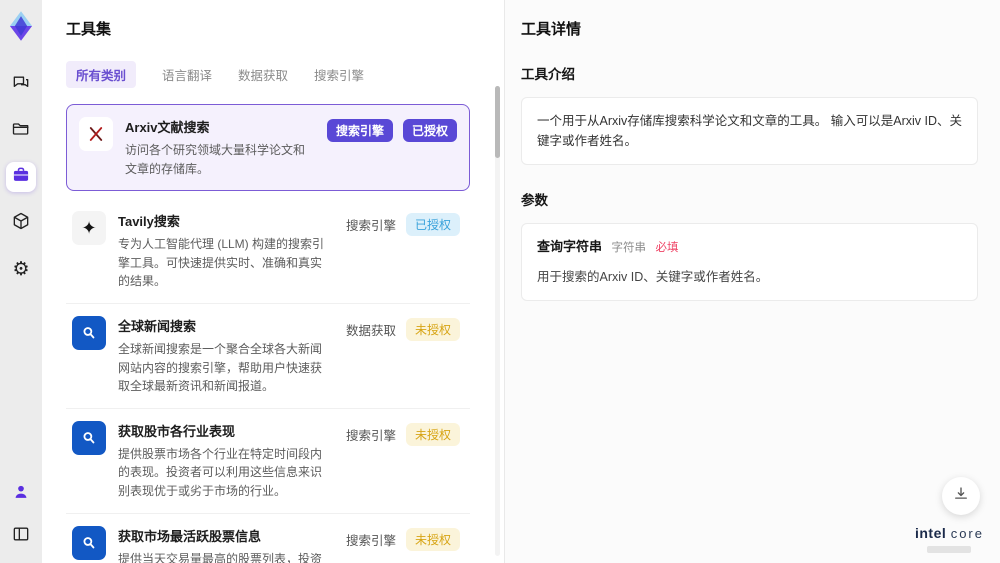 The width and height of the screenshot is (1000, 563). Describe the element at coordinates (534, 200) in the screenshot. I see `params-heading: 参数` at that location.